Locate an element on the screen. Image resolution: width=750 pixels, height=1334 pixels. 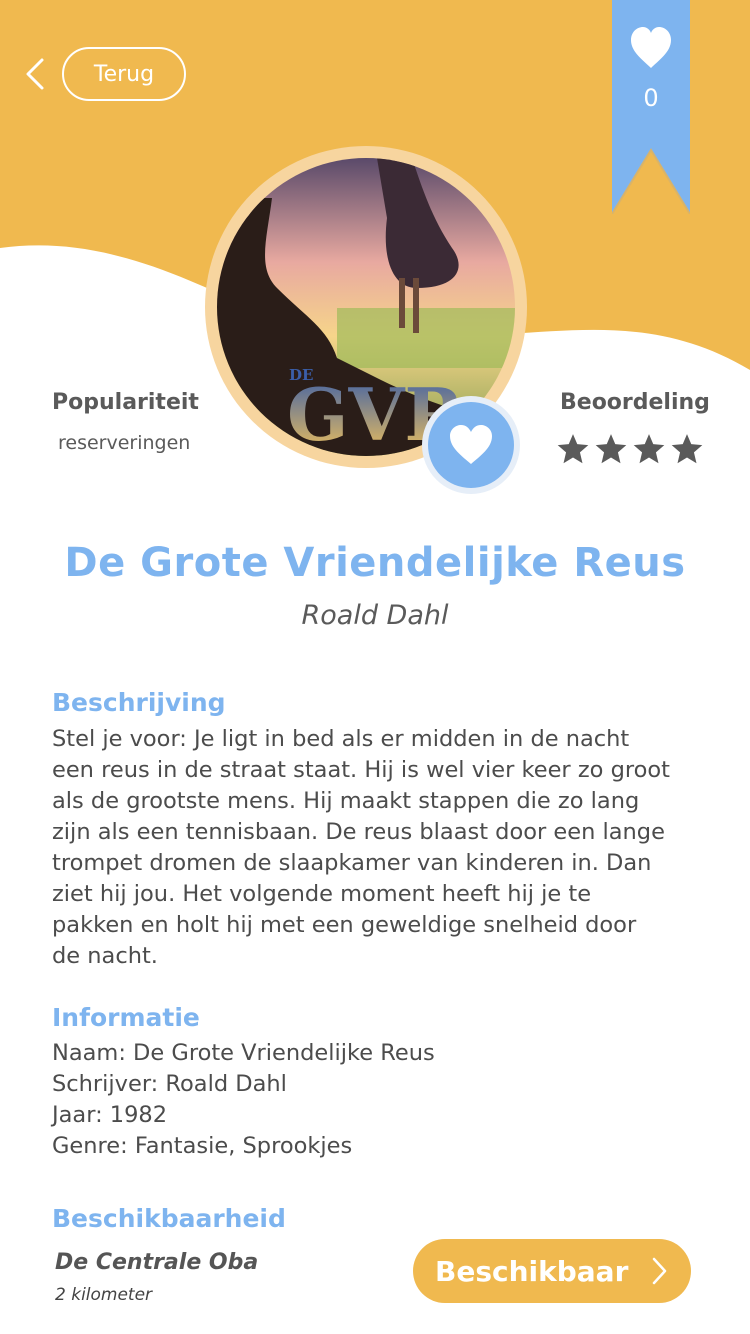
book-title: De Grote Vriendelijke Reus is located at coordinates (375, 563).